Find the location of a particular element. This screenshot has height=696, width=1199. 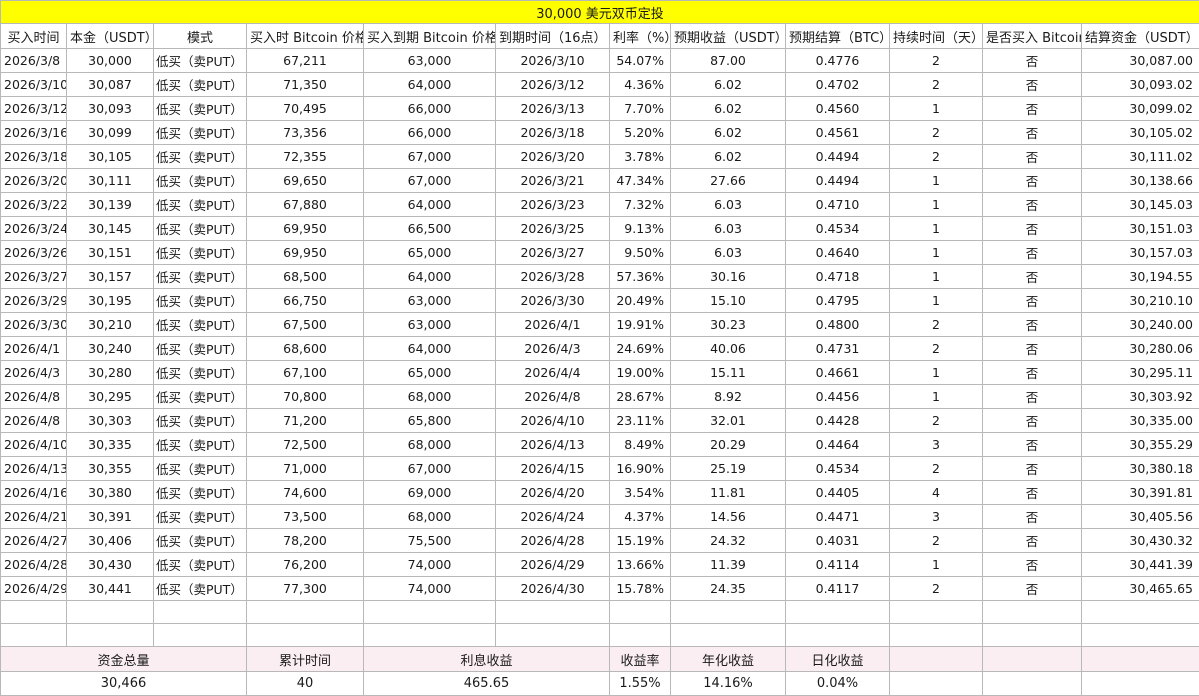

cell-rate: 5.20% is located at coordinates (640, 133).